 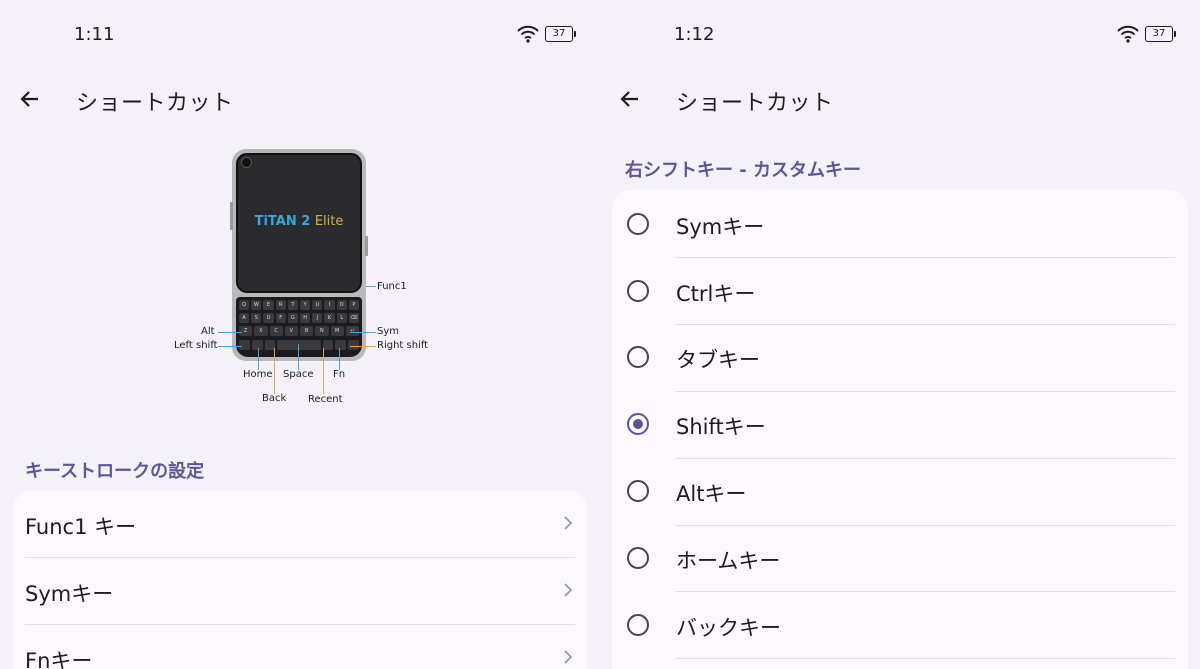 I want to click on keycap: W, so click(x=256, y=305).